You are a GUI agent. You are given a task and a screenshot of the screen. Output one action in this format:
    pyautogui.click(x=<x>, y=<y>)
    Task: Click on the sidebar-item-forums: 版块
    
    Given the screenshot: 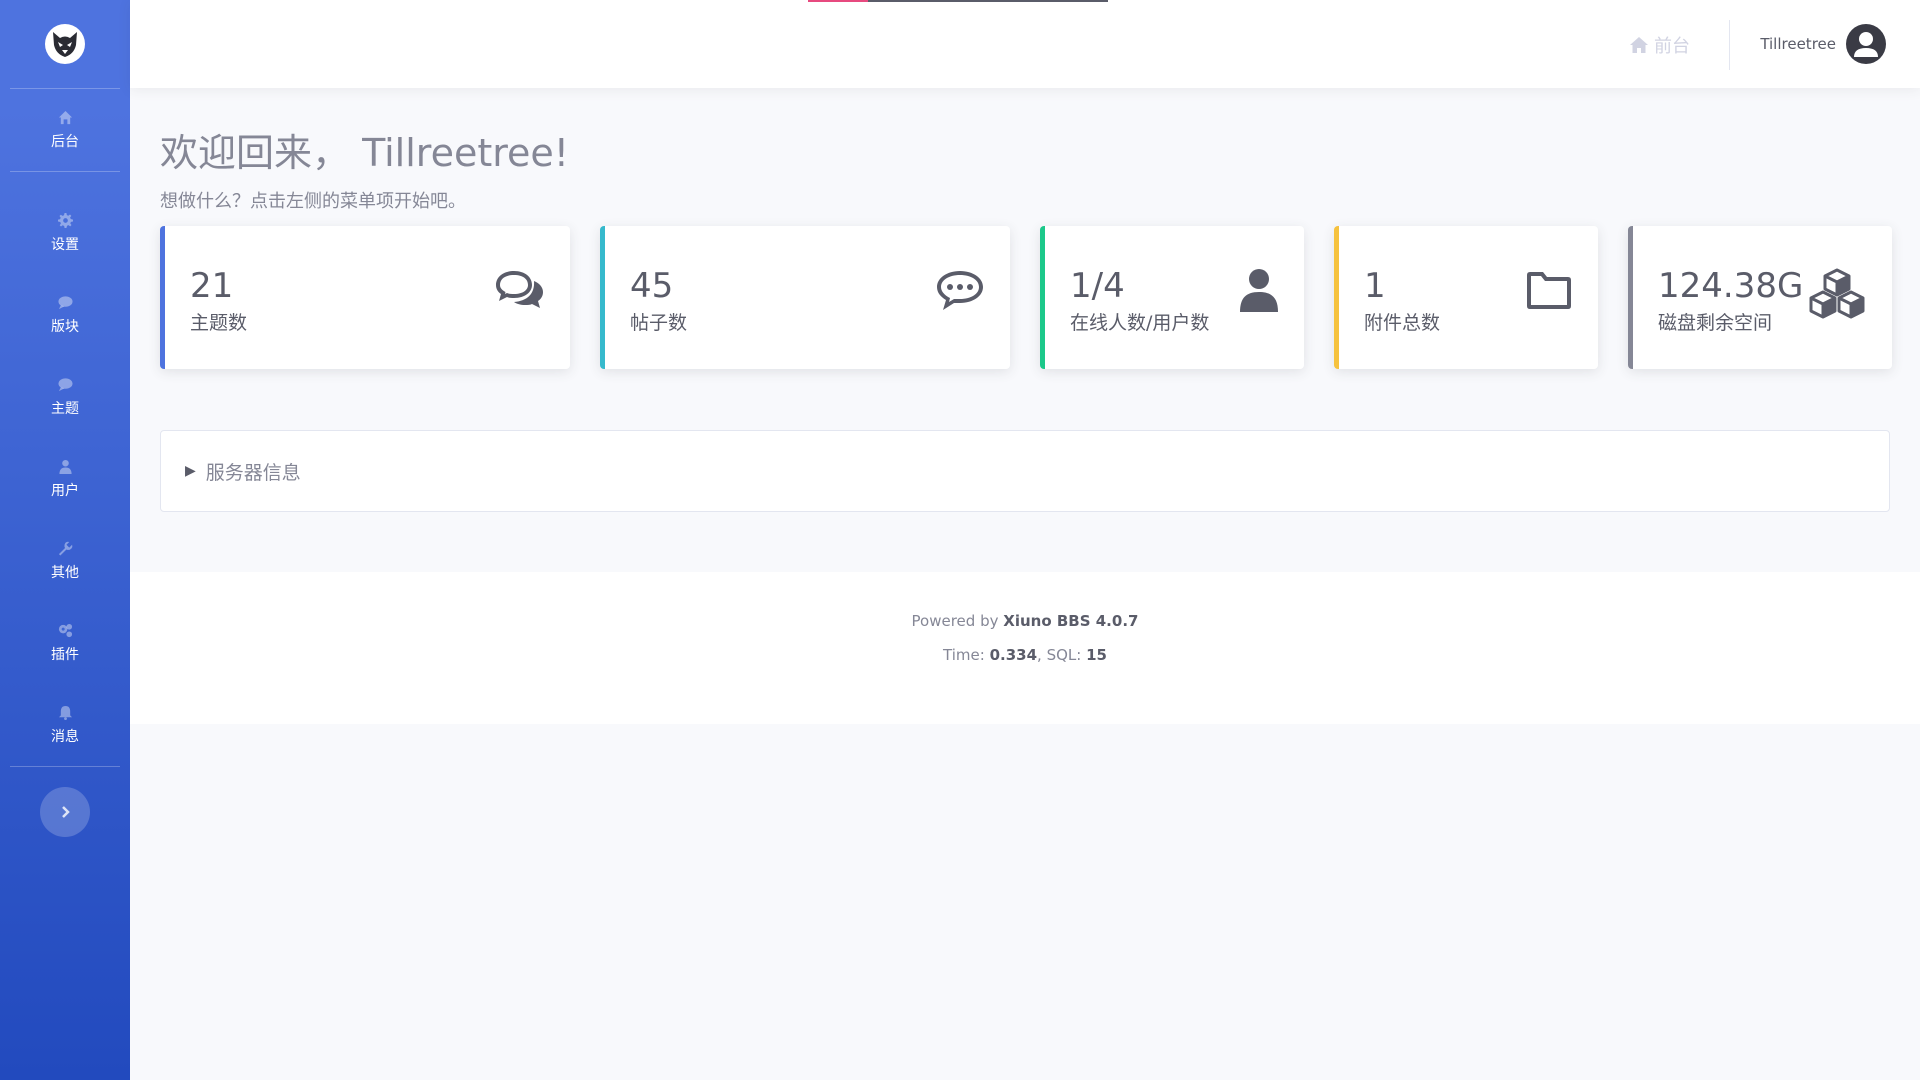 What is the action you would take?
    pyautogui.click(x=65, y=315)
    